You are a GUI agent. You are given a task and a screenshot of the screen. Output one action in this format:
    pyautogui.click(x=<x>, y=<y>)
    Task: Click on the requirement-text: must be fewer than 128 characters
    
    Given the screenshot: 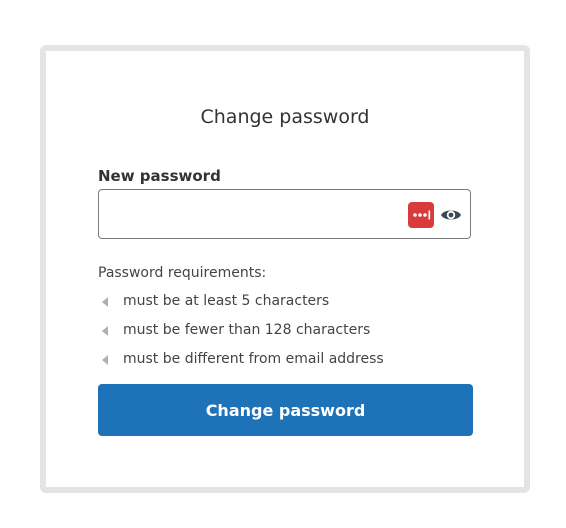 What is the action you would take?
    pyautogui.click(x=247, y=330)
    